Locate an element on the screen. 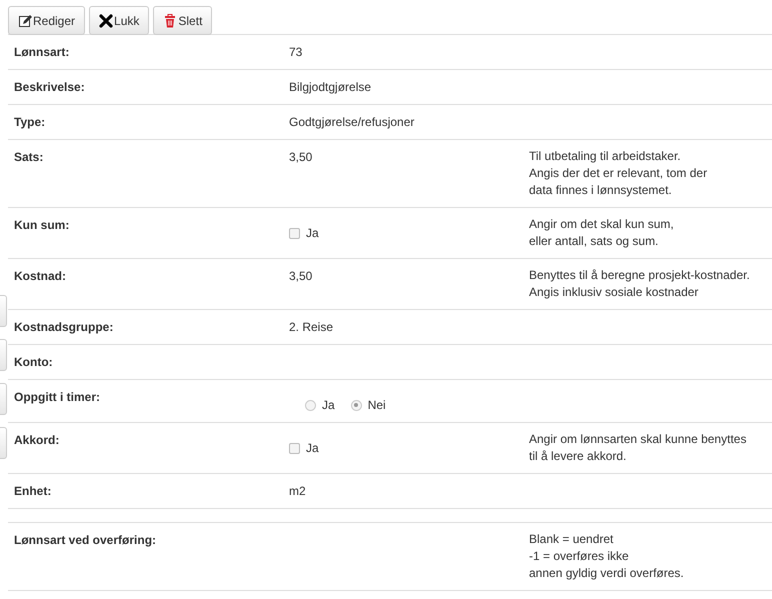 Image resolution: width=772 pixels, height=599 pixels. field-label: Sats: is located at coordinates (29, 157).